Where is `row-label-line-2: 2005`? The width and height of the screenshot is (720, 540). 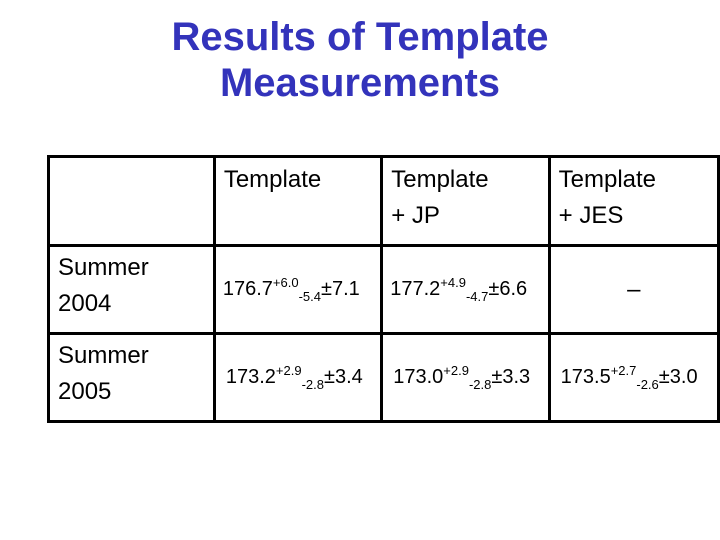
row-label-line-2: 2005 is located at coordinates (85, 391).